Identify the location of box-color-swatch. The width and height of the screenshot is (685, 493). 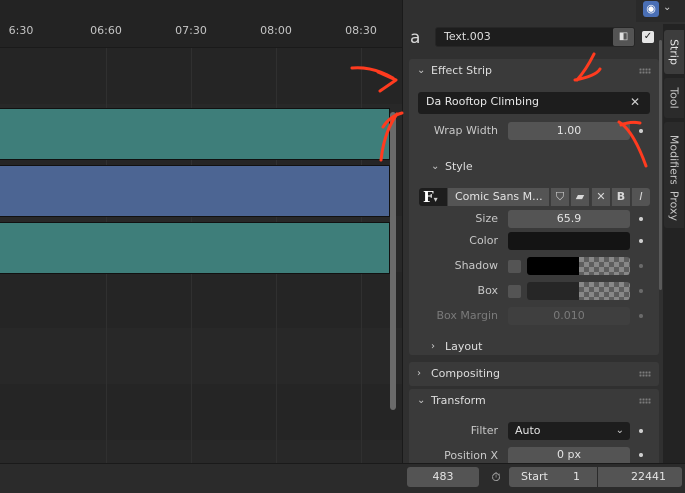
(553, 291).